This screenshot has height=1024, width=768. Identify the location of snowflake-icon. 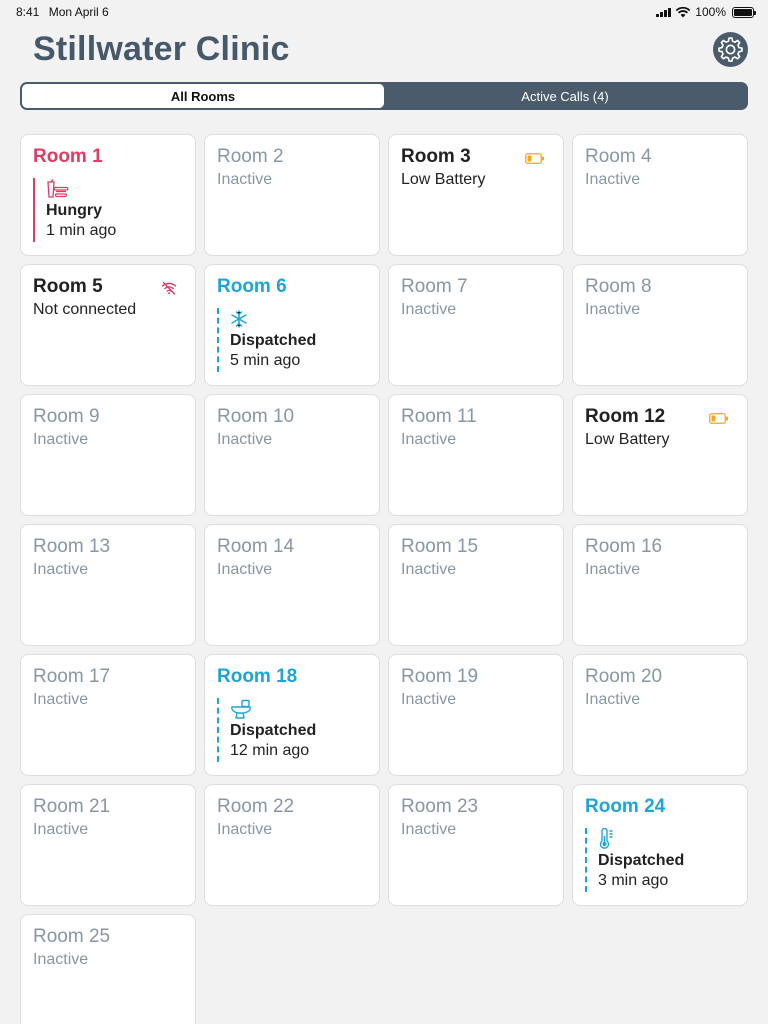
(273, 319).